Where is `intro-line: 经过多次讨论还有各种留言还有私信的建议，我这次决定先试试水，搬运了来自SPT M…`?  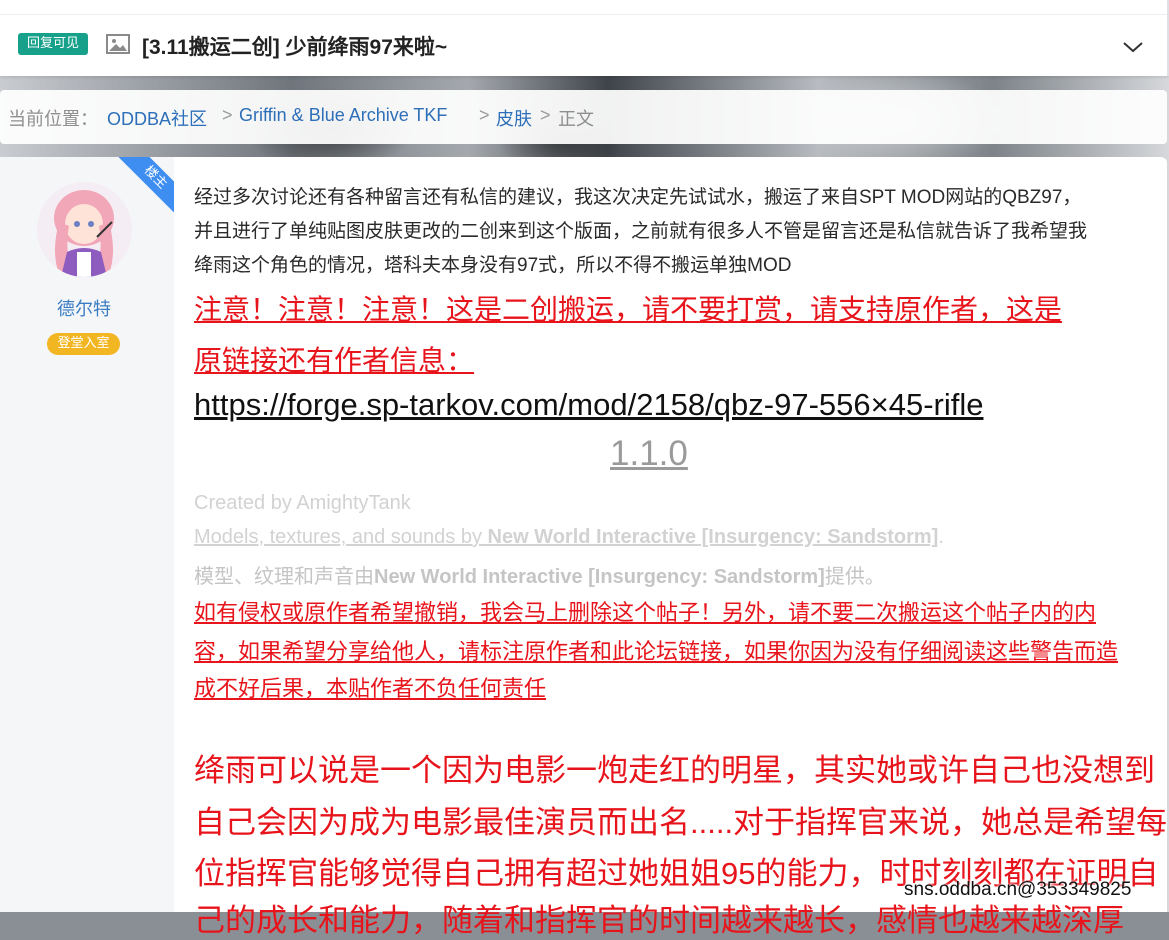
intro-line: 经过多次讨论还有各种留言还有私信的建议，我这次决定先试试水，搬运了来自SPT M… is located at coordinates (638, 197).